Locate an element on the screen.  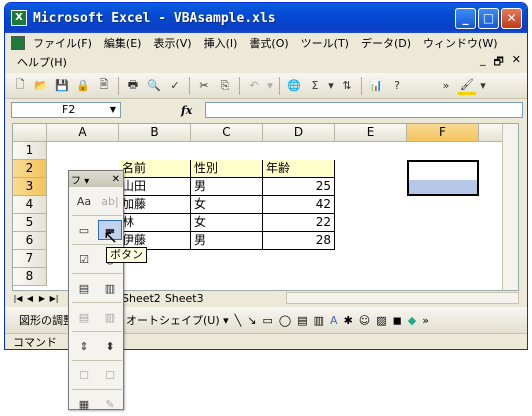
listbox-icon: ▤ is located at coordinates (84, 288).